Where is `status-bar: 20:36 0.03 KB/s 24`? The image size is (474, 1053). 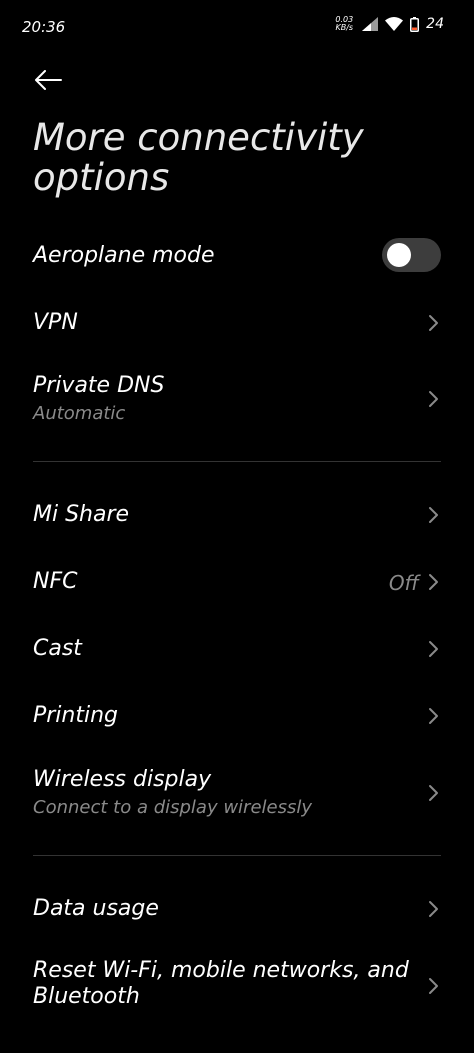 status-bar: 20:36 0.03 KB/s 24 is located at coordinates (237, 28).